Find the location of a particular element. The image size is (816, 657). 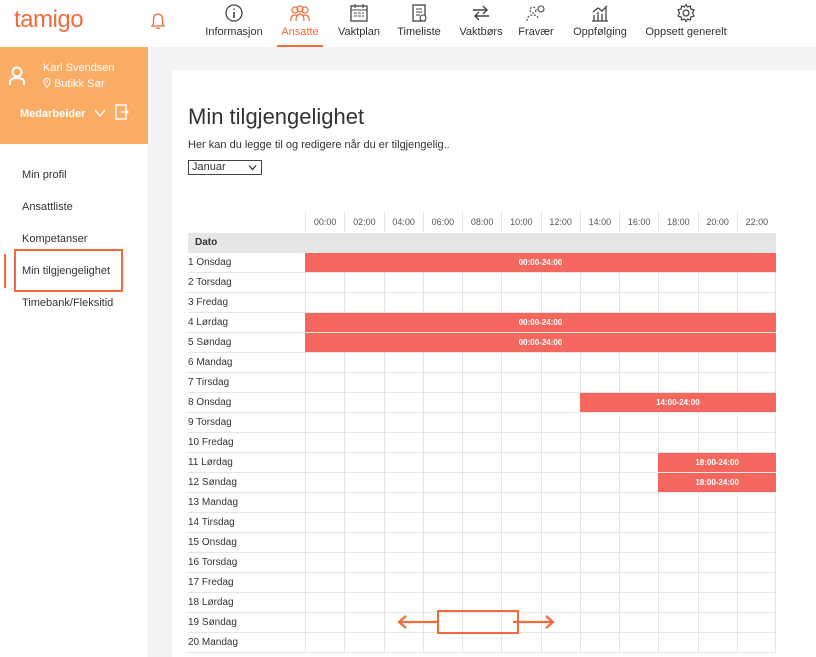

availability-slot: 14:00-24:00 is located at coordinates (677, 402).